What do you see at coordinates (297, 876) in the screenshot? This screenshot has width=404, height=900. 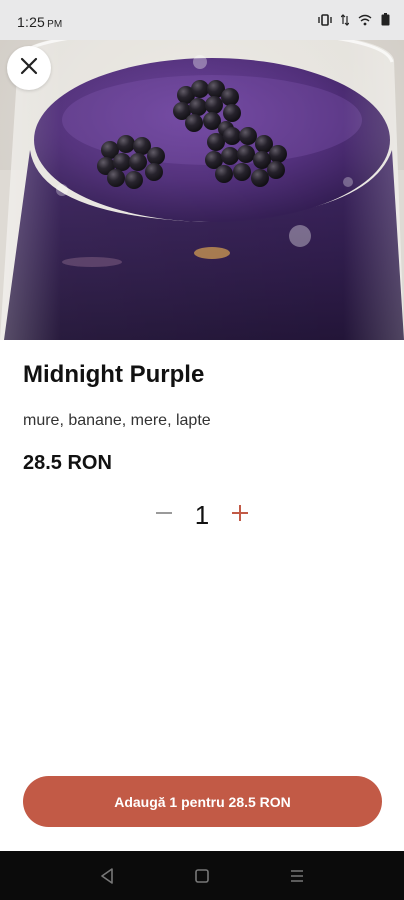 I see `recents-icon` at bounding box center [297, 876].